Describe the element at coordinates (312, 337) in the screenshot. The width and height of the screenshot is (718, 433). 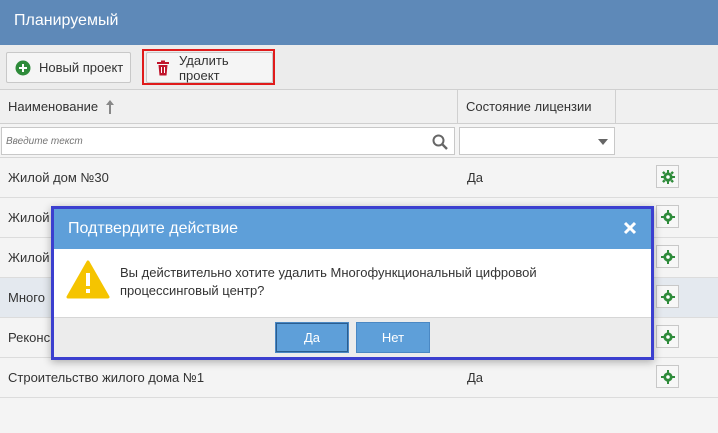
I see `yes-button: Да` at that location.